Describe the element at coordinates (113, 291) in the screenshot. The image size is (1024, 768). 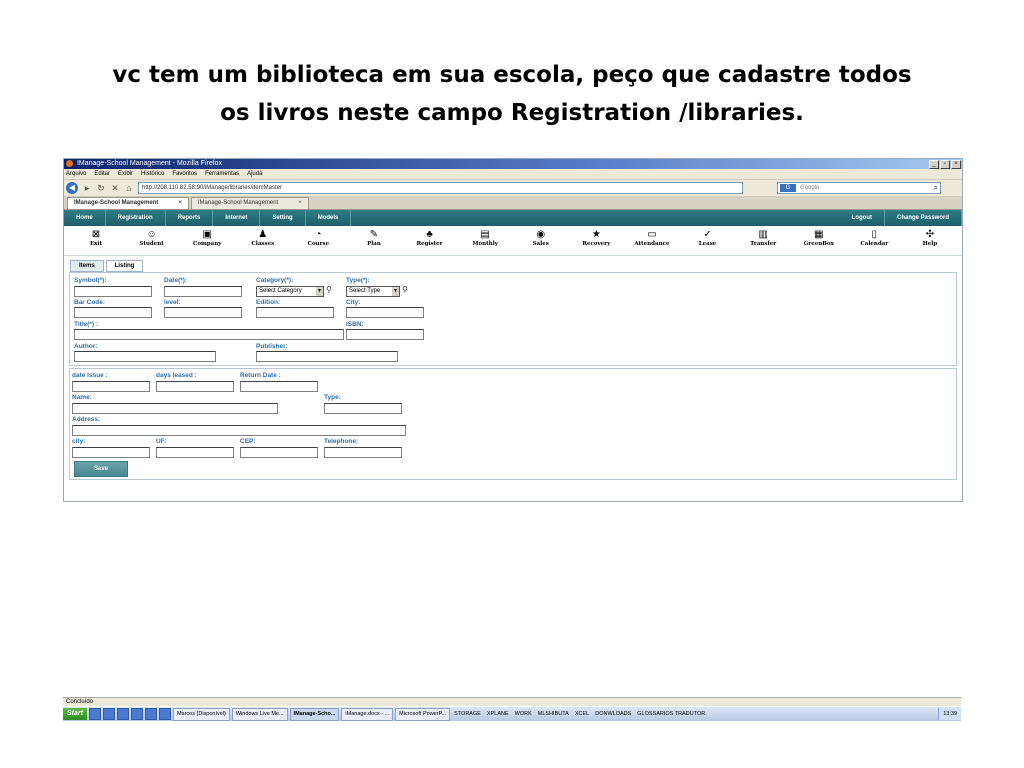
I see `symbol-input` at that location.